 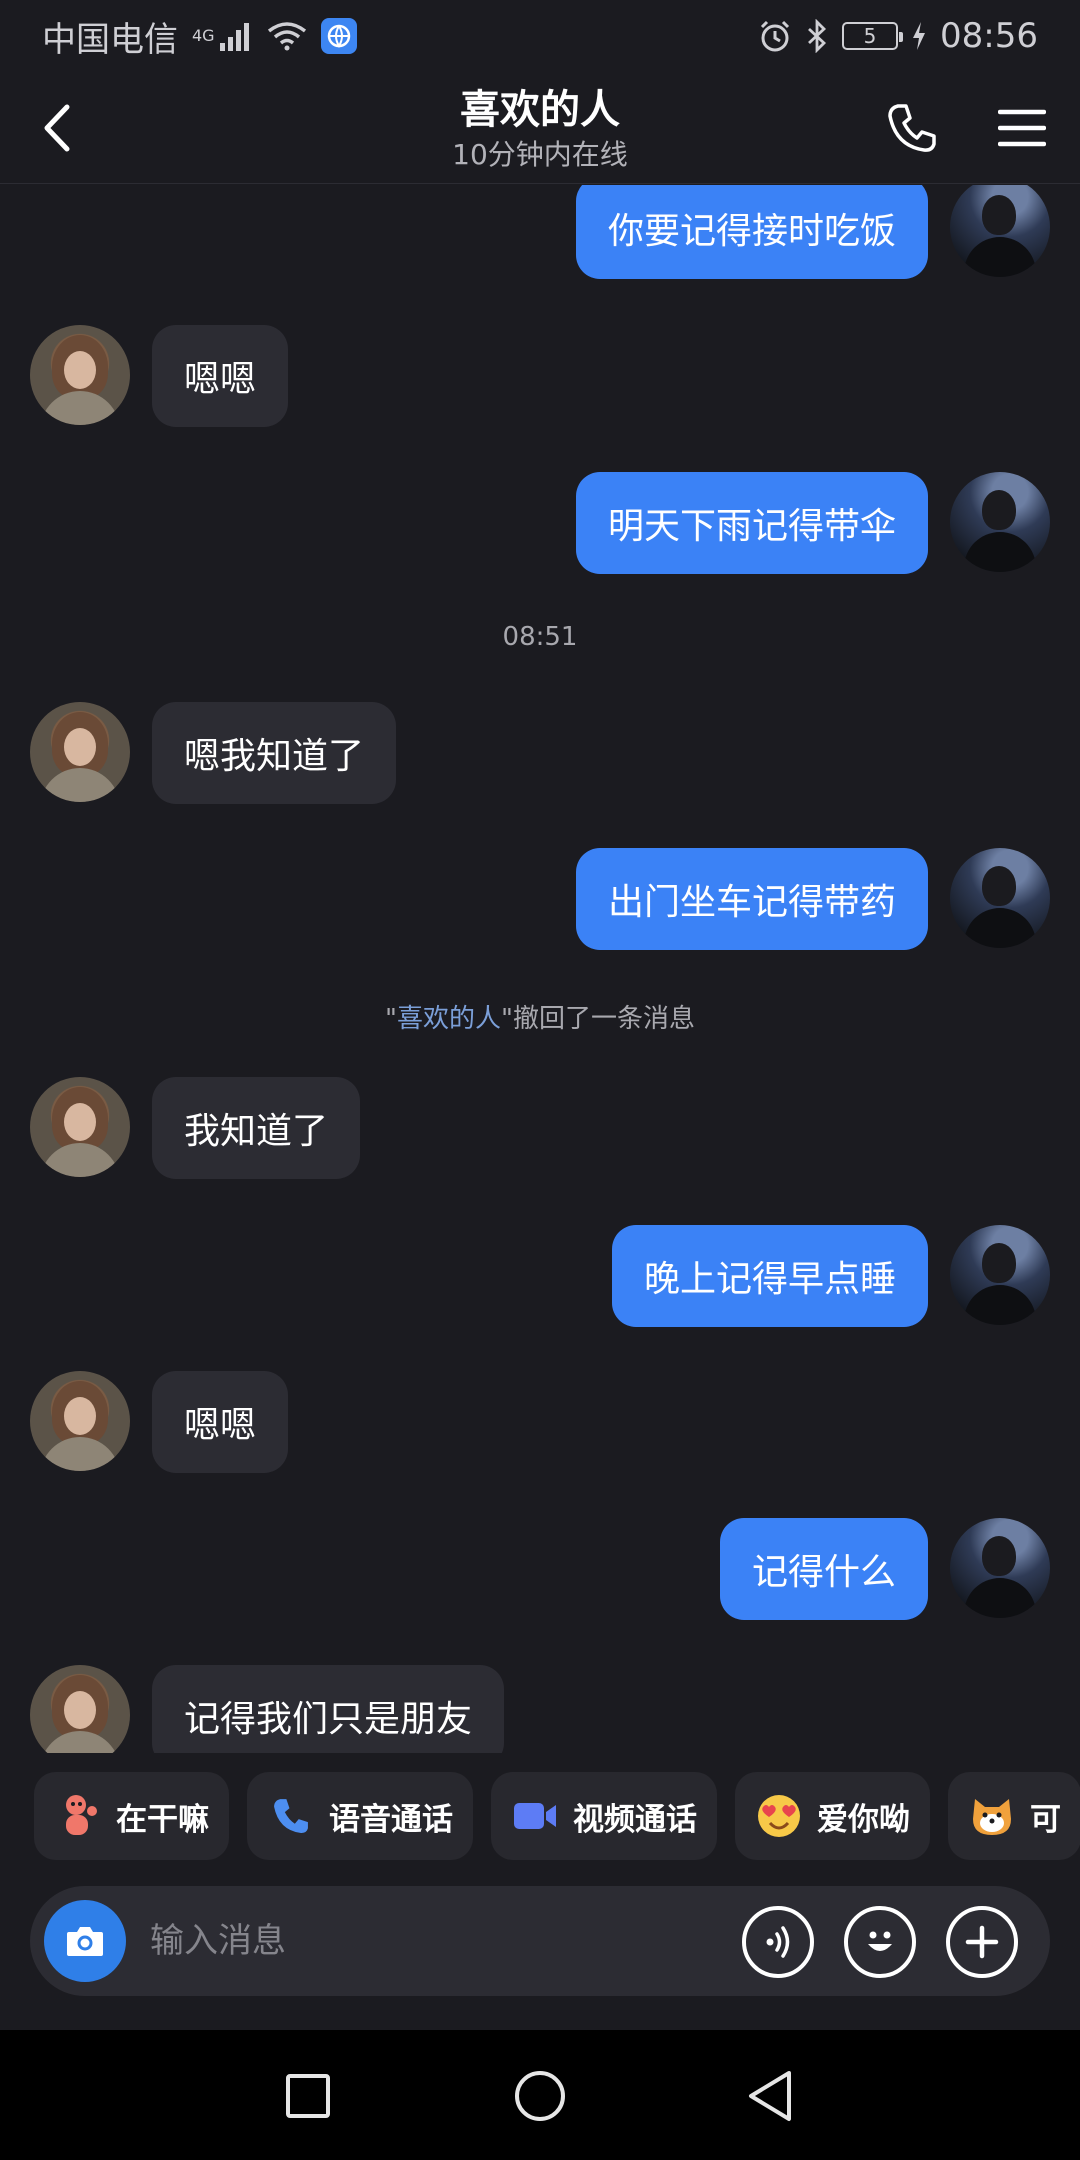 What do you see at coordinates (769, 1276) in the screenshot?
I see `message-bubble-outgoing: 晚上记得早点睡` at bounding box center [769, 1276].